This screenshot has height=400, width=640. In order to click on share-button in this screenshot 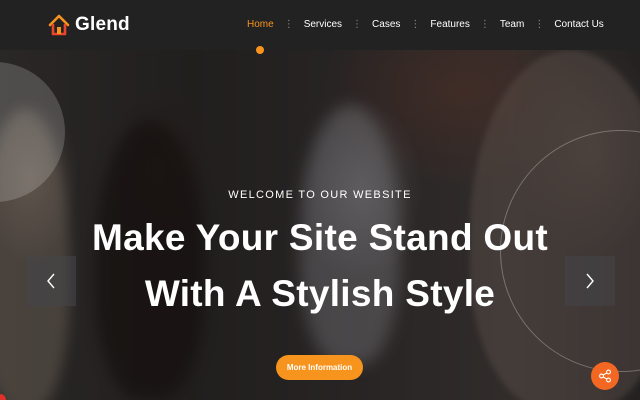, I will do `click(605, 376)`.